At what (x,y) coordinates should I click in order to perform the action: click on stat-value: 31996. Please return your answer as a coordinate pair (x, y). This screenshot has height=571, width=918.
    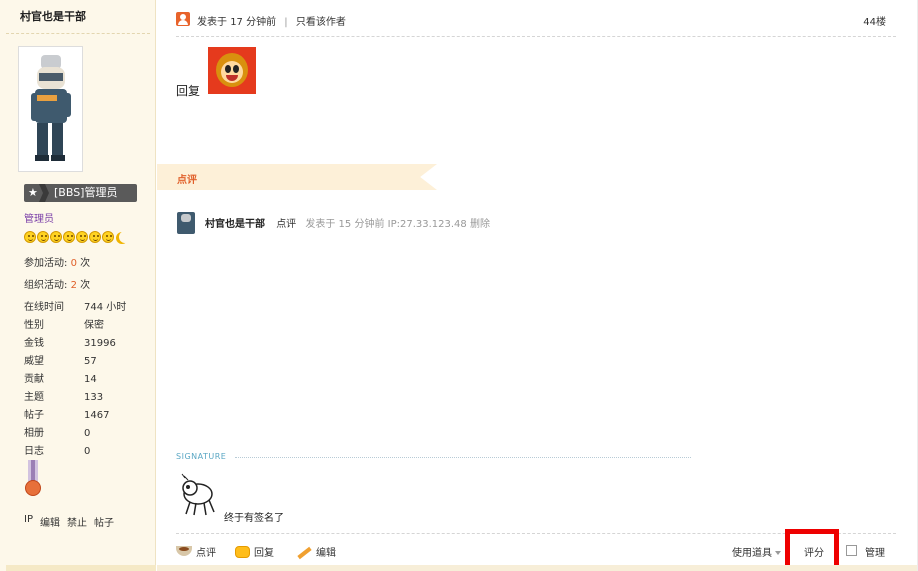
    Looking at the image, I should click on (100, 343).